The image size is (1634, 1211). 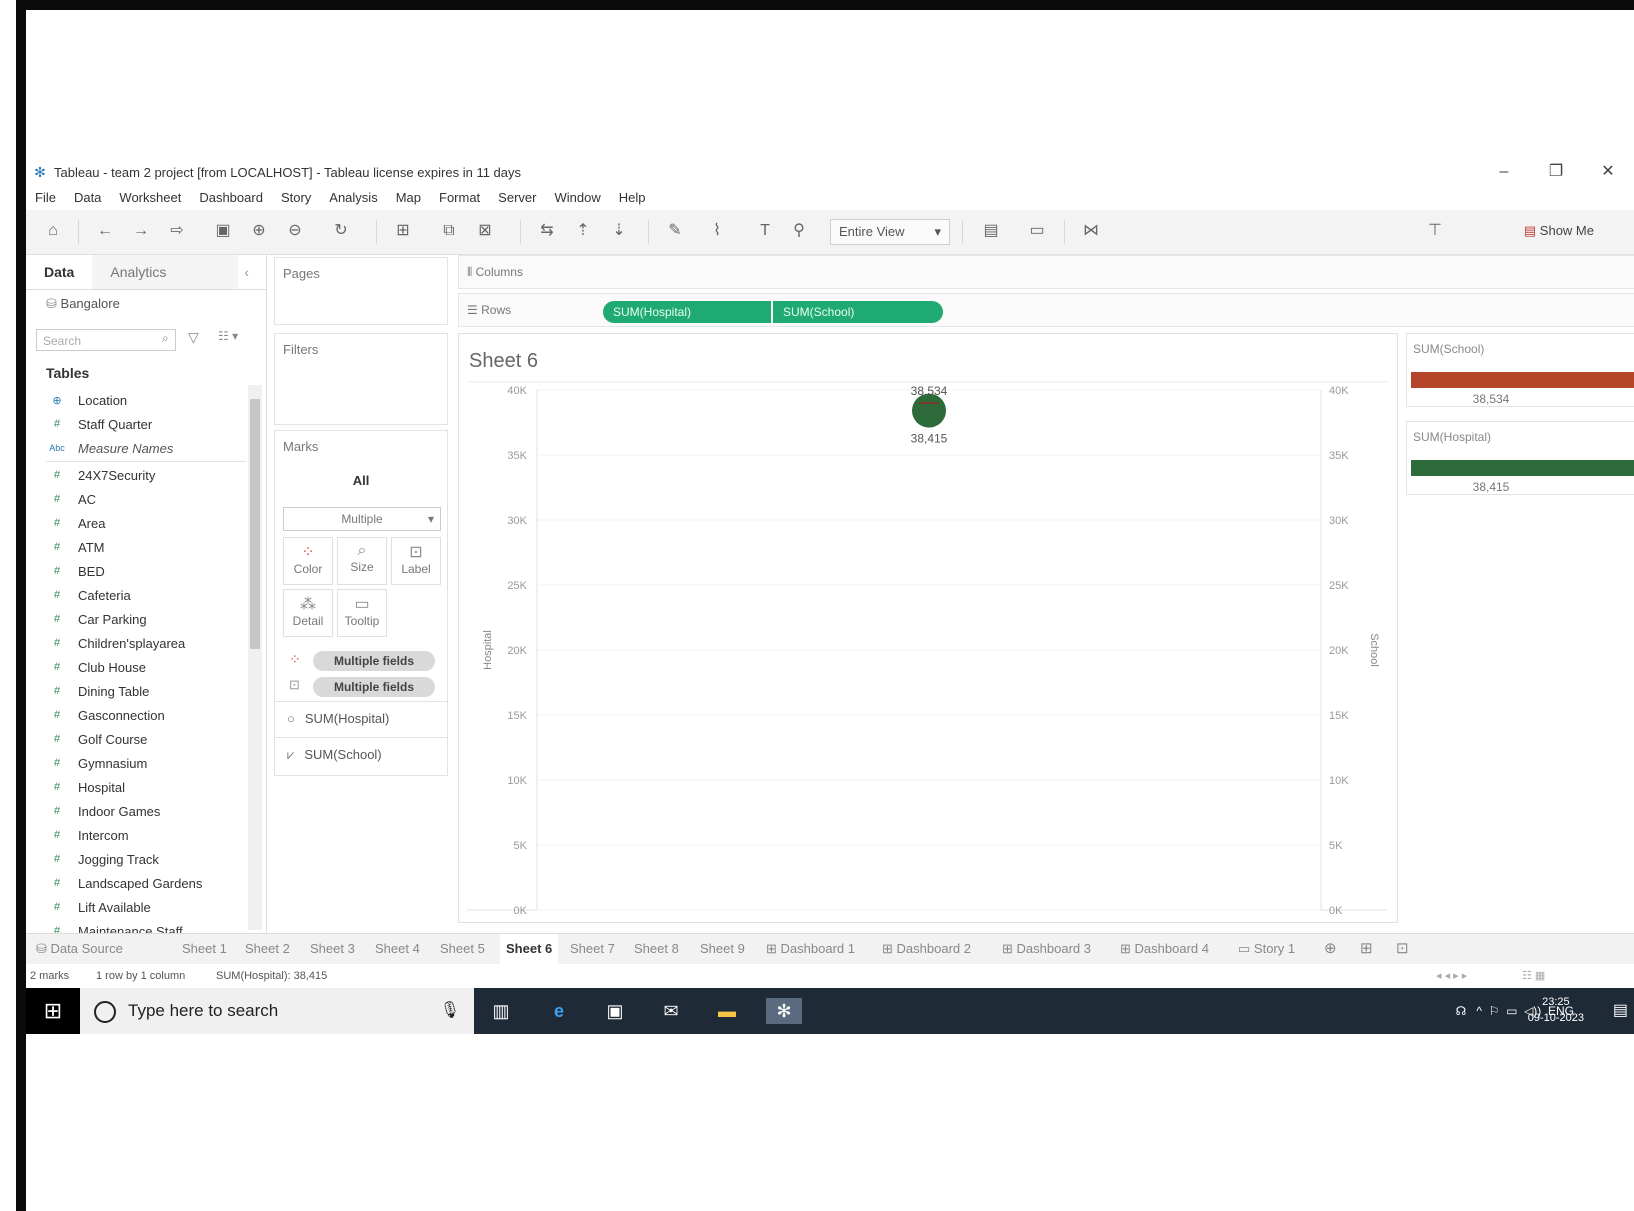 I want to click on rows-pill-hospital: SUM(Hospital), so click(x=687, y=312).